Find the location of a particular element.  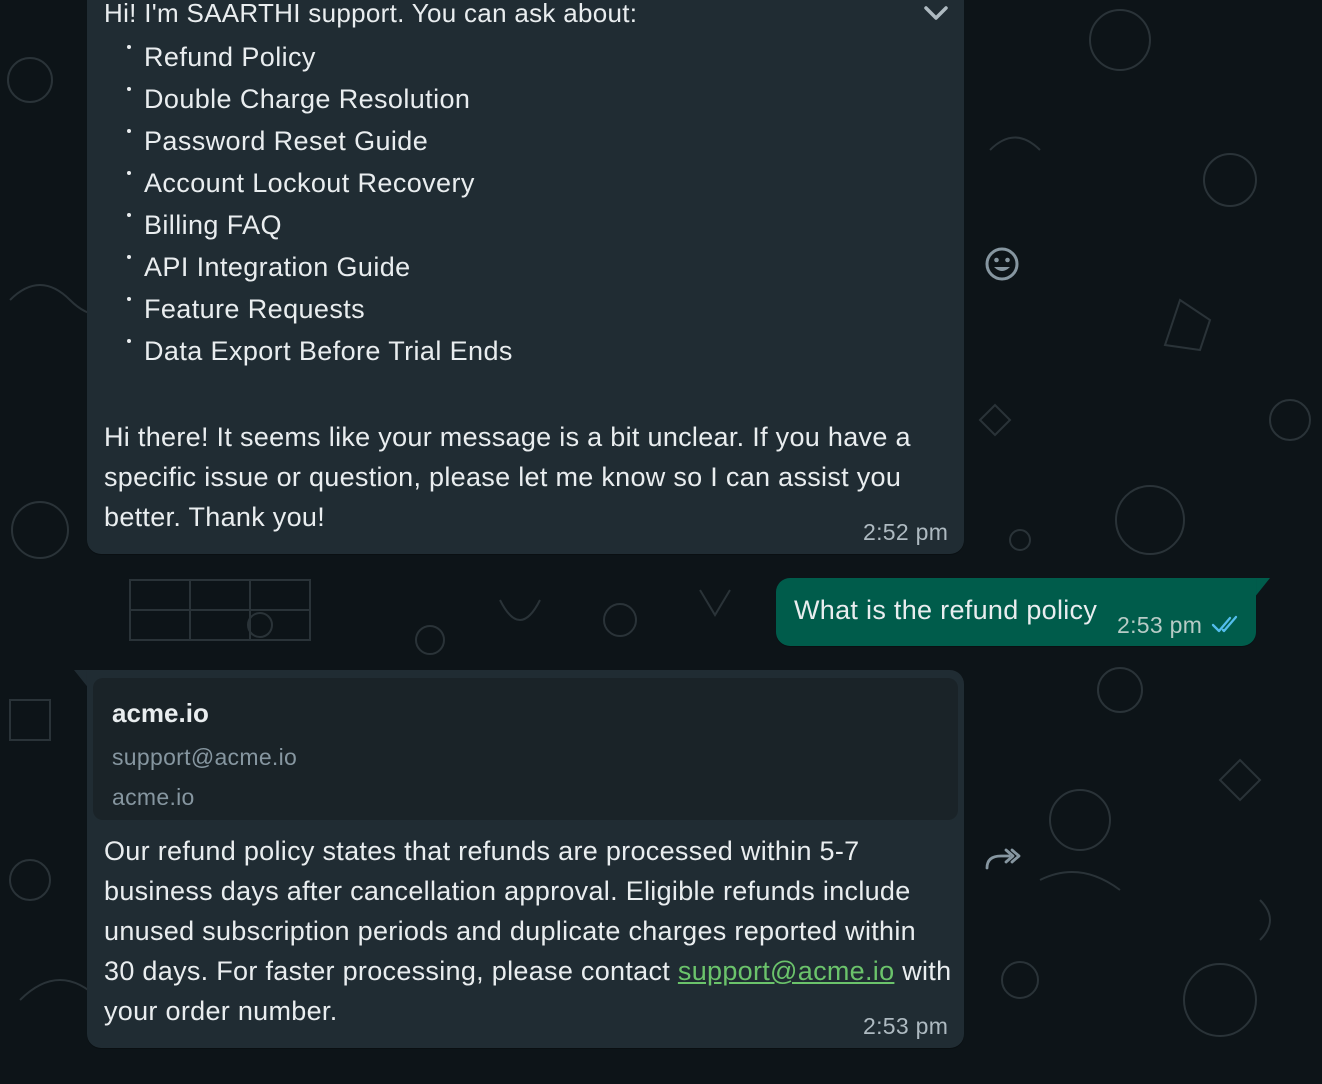

topic-item: Password Reset Guide is located at coordinates (300, 141).